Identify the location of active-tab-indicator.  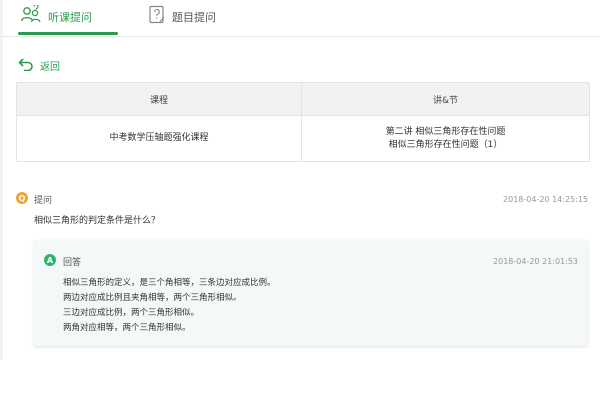
(68, 33).